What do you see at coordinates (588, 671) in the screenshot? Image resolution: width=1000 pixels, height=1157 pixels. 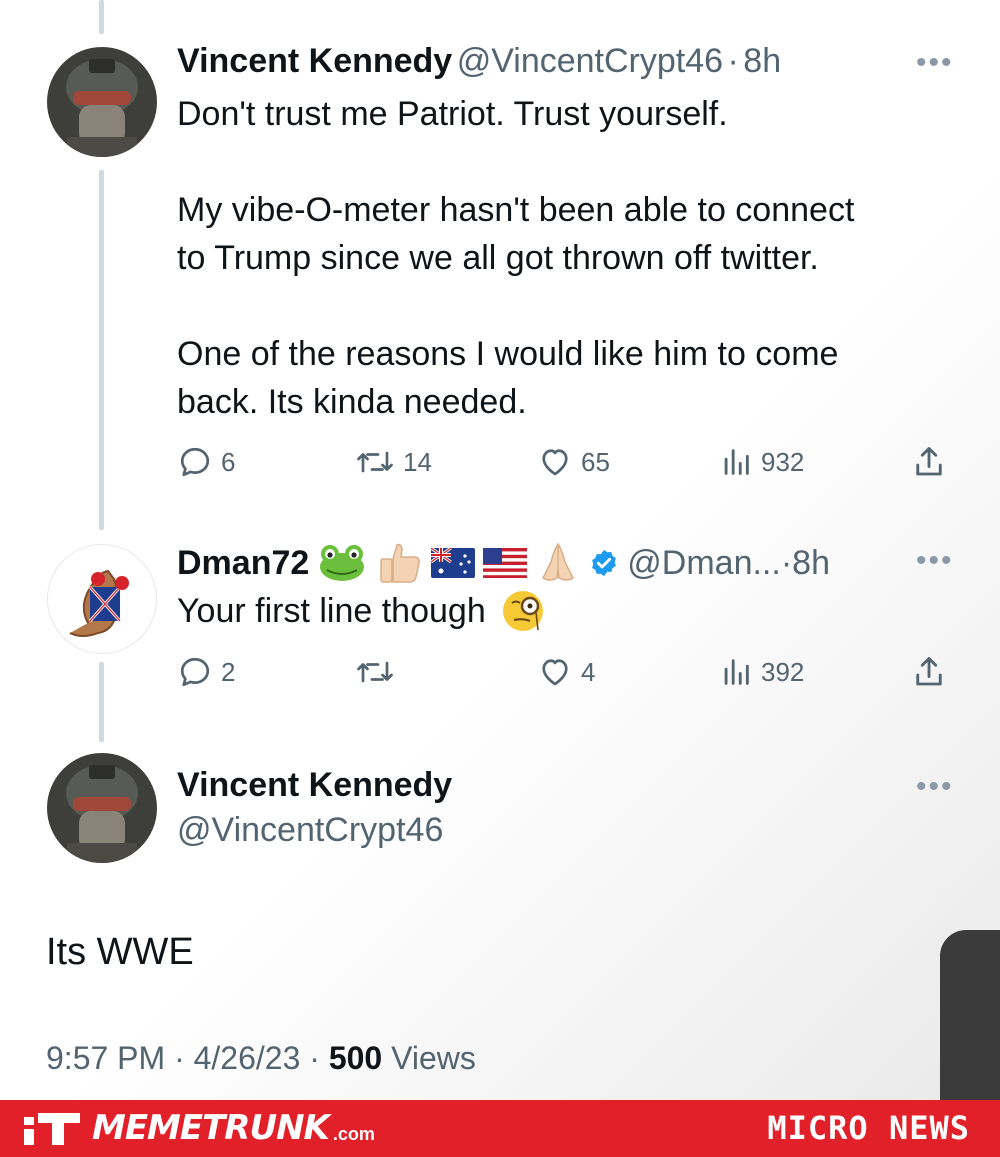 I see `like-count: 4` at bounding box center [588, 671].